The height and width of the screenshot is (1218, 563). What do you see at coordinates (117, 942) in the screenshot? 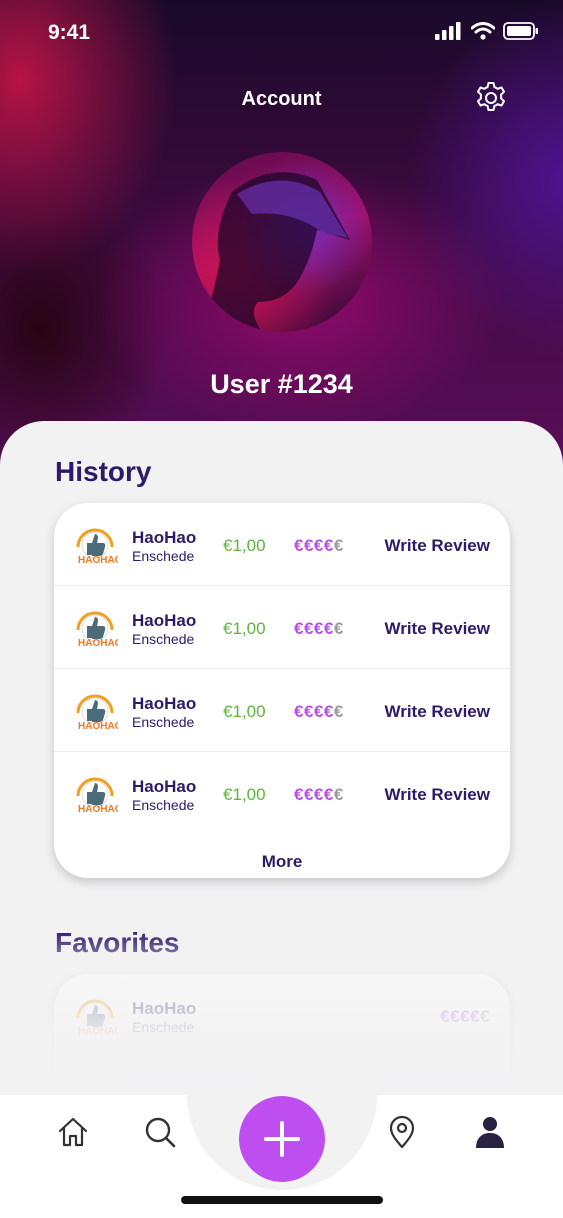
I see `favorites-title: Favorites` at bounding box center [117, 942].